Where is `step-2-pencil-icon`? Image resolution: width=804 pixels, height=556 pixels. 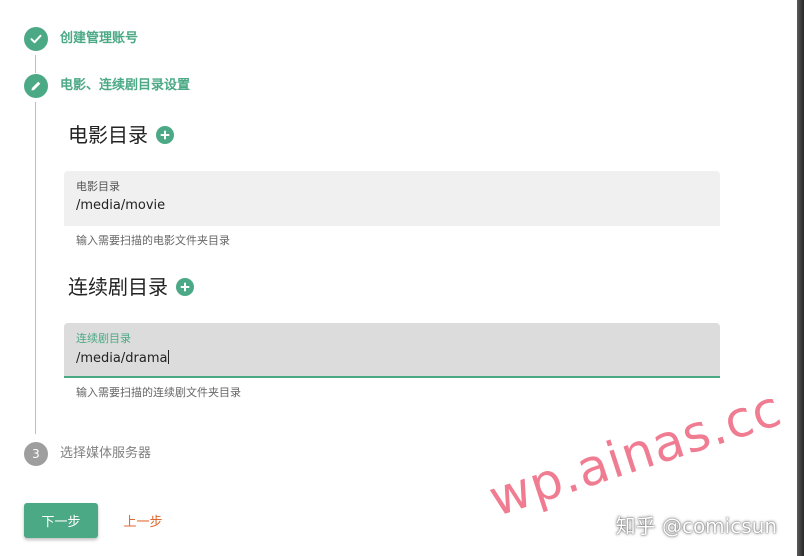
step-2-pencil-icon is located at coordinates (36, 86).